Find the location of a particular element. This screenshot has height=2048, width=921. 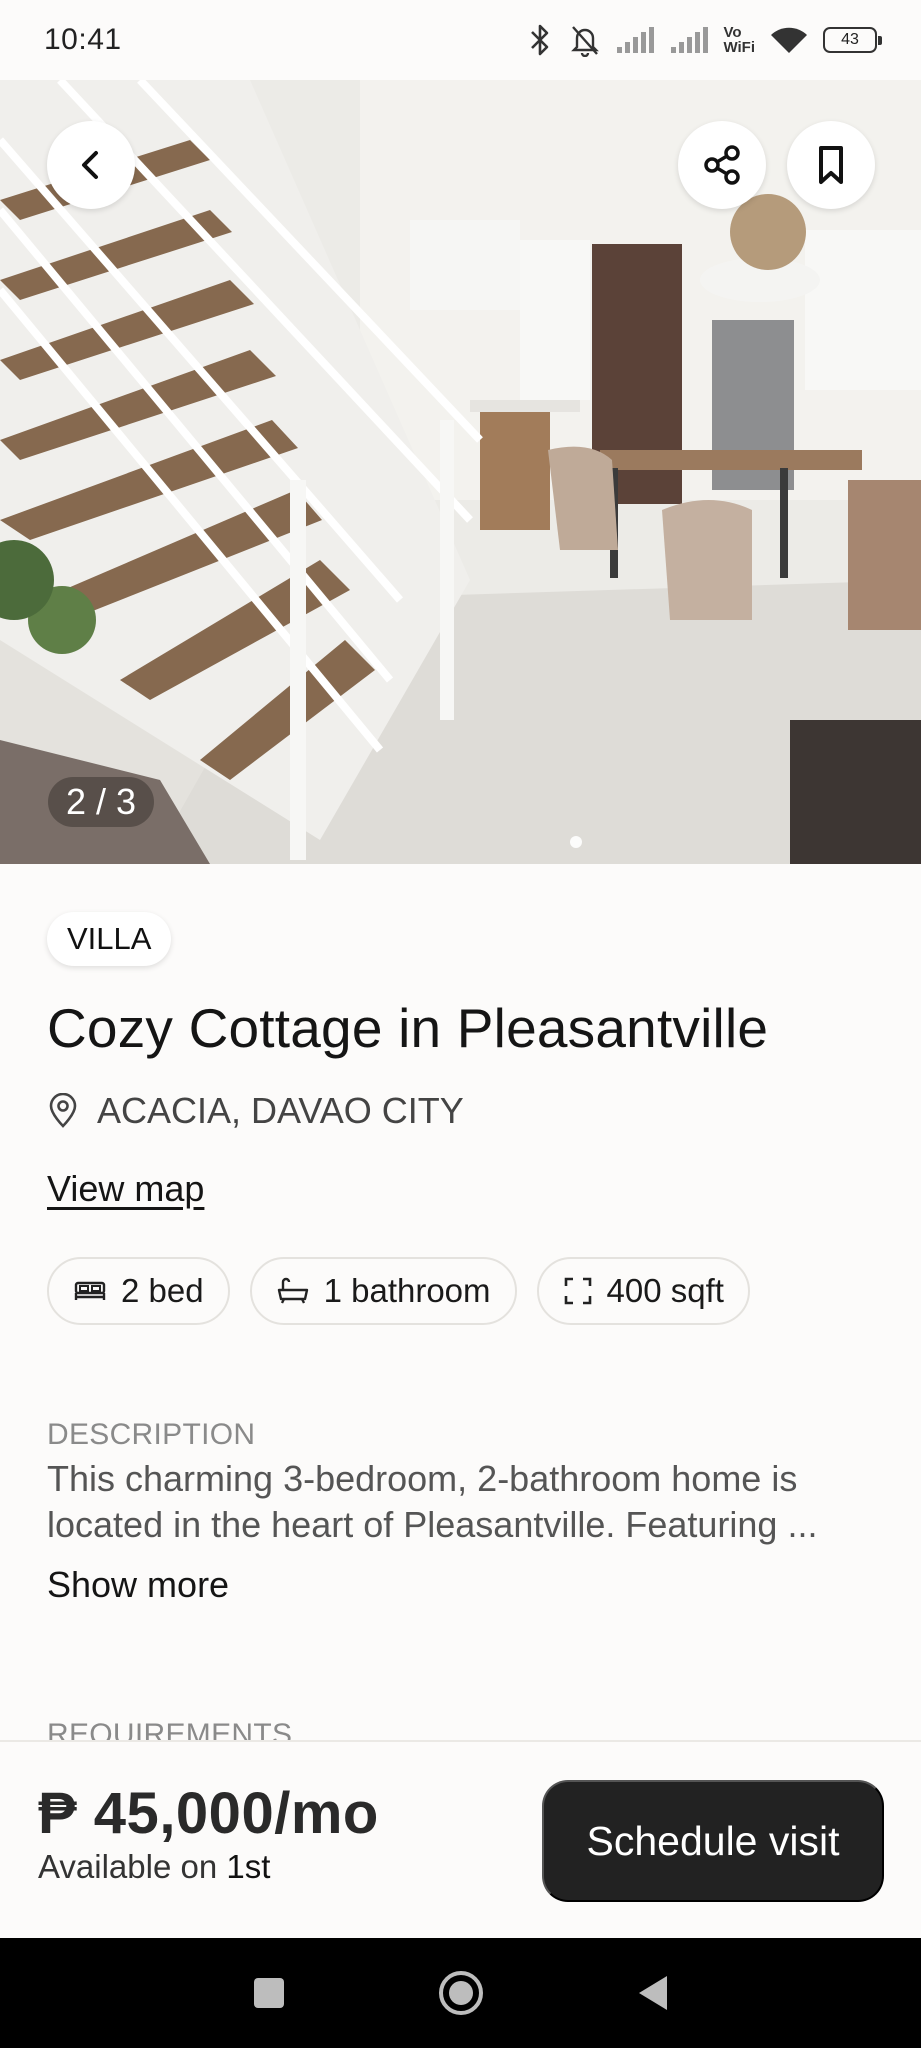

back-button is located at coordinates (91, 165).